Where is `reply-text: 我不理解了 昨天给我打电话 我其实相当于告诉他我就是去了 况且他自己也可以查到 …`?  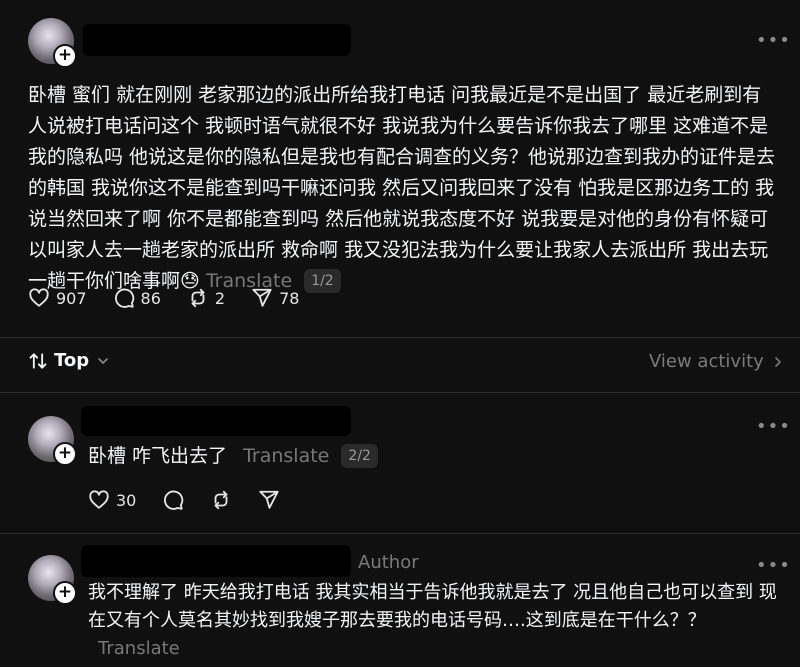 reply-text: 我不理解了 昨天给我打电话 我其实相当于告诉他我就是去了 况且他自己也可以查到 … is located at coordinates (432, 606).